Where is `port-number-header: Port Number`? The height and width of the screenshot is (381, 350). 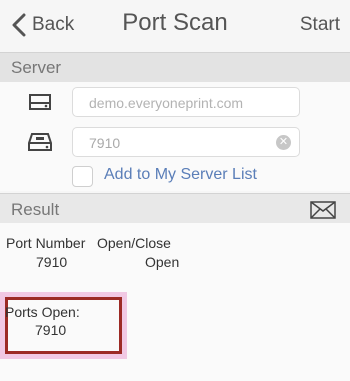
port-number-header: Port Number is located at coordinates (46, 243).